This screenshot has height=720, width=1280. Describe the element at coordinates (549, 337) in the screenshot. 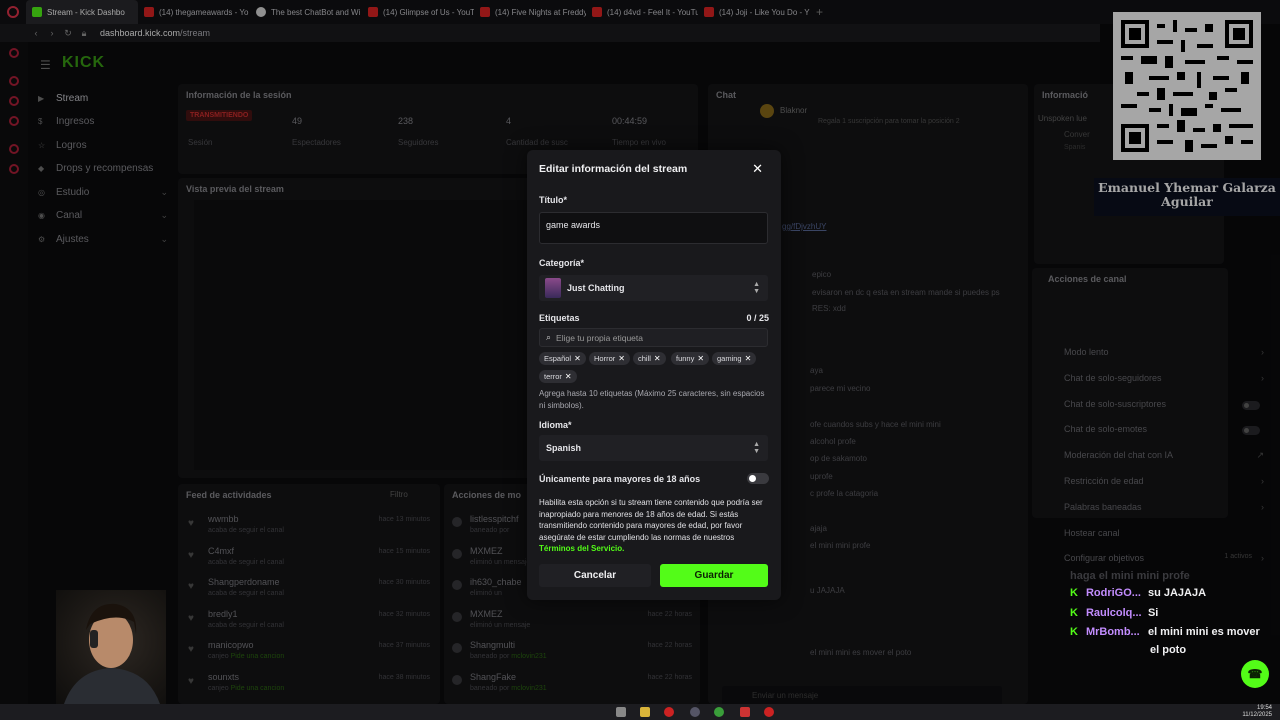

I see `search-icon: ⌕` at that location.